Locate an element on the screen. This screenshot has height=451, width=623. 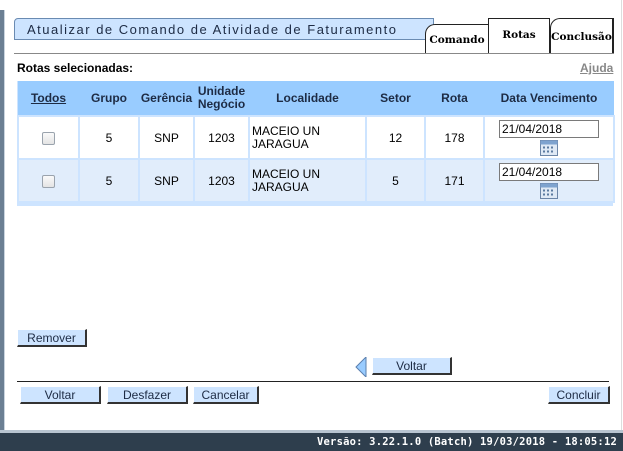
column-header-grupo: Grupo is located at coordinates (109, 98).